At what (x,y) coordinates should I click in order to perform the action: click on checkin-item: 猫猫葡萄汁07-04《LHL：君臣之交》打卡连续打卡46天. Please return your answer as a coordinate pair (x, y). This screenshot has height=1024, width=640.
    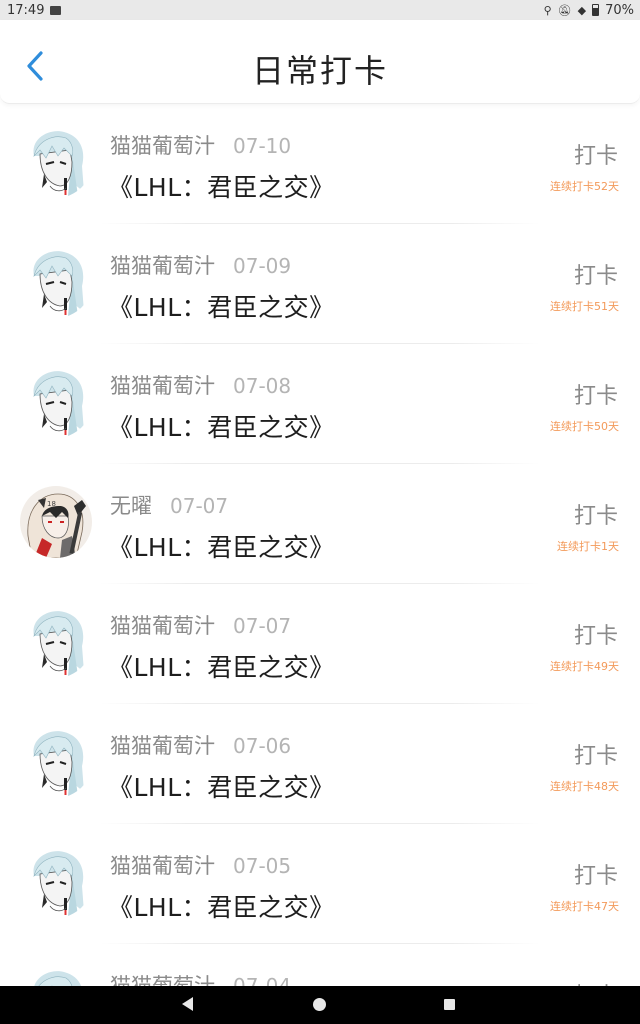
    Looking at the image, I should click on (320, 965).